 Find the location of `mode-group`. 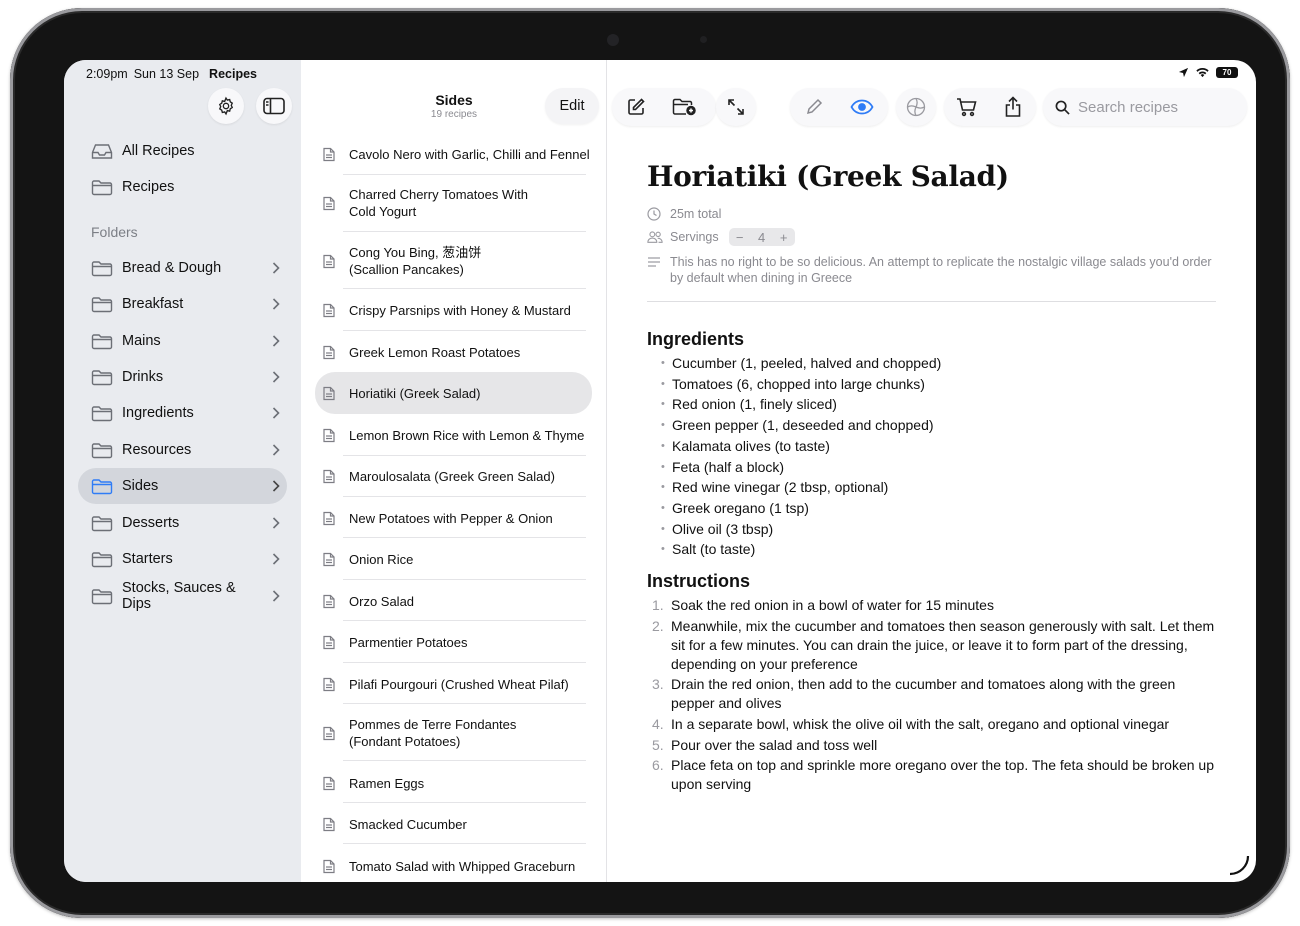

mode-group is located at coordinates (839, 107).